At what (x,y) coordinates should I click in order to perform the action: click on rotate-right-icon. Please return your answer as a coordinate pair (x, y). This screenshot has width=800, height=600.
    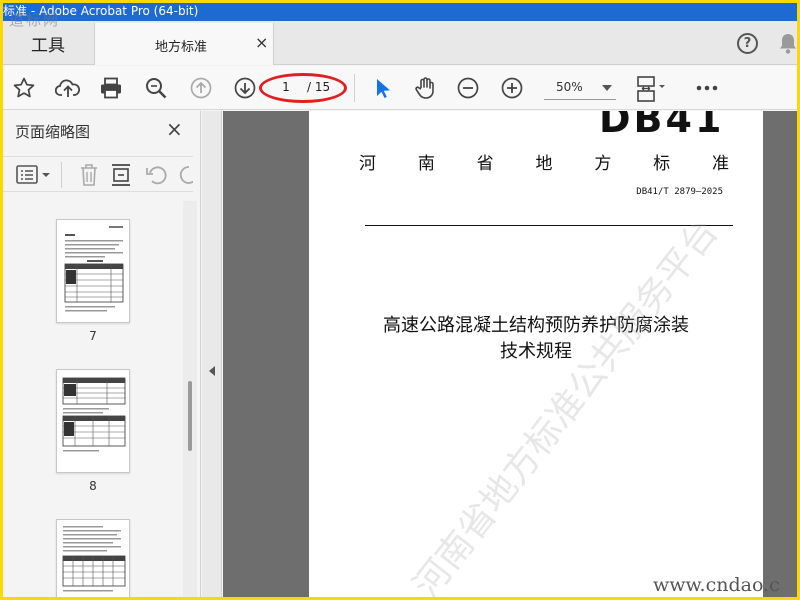
    Looking at the image, I should click on (185, 177).